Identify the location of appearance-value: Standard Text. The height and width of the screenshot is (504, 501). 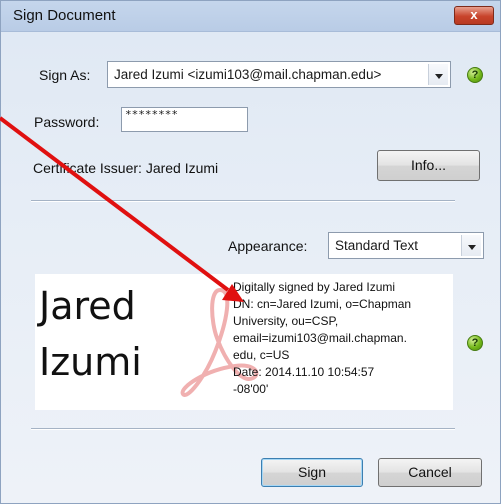
(377, 245).